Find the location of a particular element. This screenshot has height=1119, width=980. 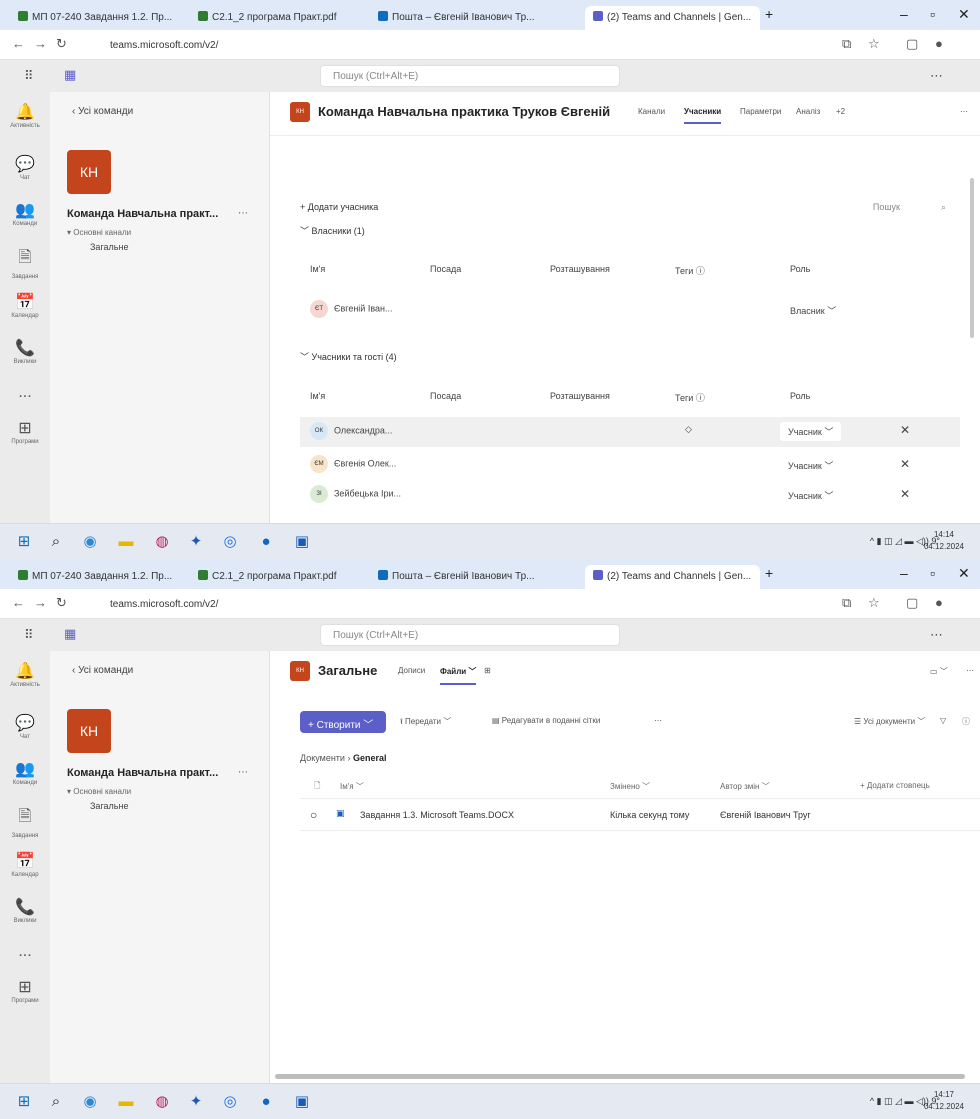

clock: 14:14 04.12.2024 is located at coordinates (944, 541).